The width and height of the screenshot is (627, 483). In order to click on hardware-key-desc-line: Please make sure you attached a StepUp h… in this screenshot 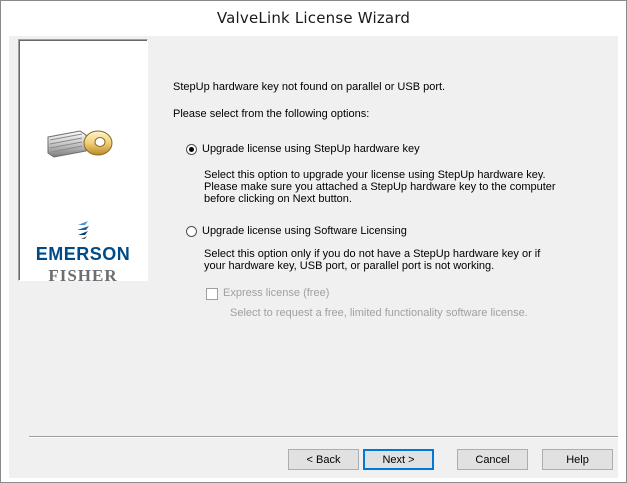, I will do `click(380, 187)`.